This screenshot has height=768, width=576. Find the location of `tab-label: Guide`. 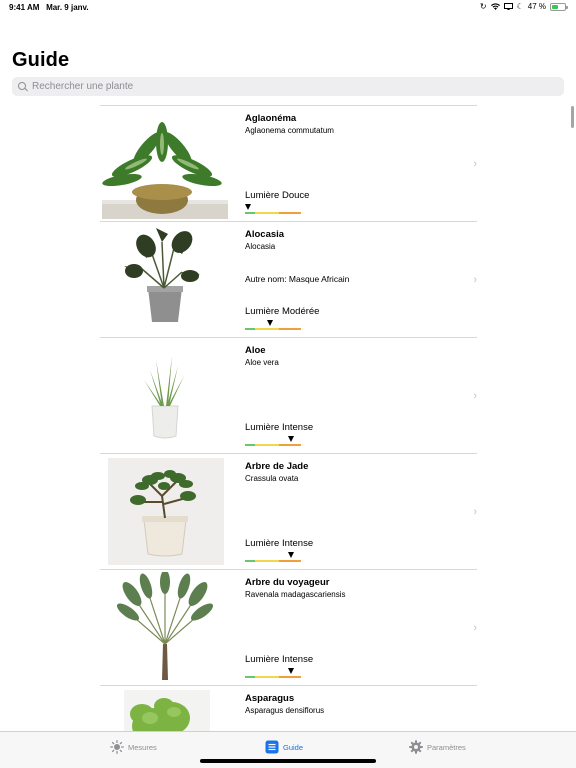

tab-label: Guide is located at coordinates (293, 747).